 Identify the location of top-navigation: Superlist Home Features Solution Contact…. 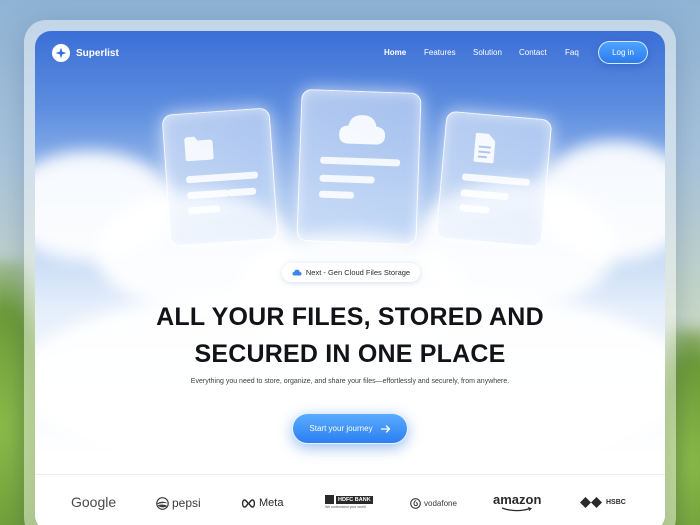
(350, 54).